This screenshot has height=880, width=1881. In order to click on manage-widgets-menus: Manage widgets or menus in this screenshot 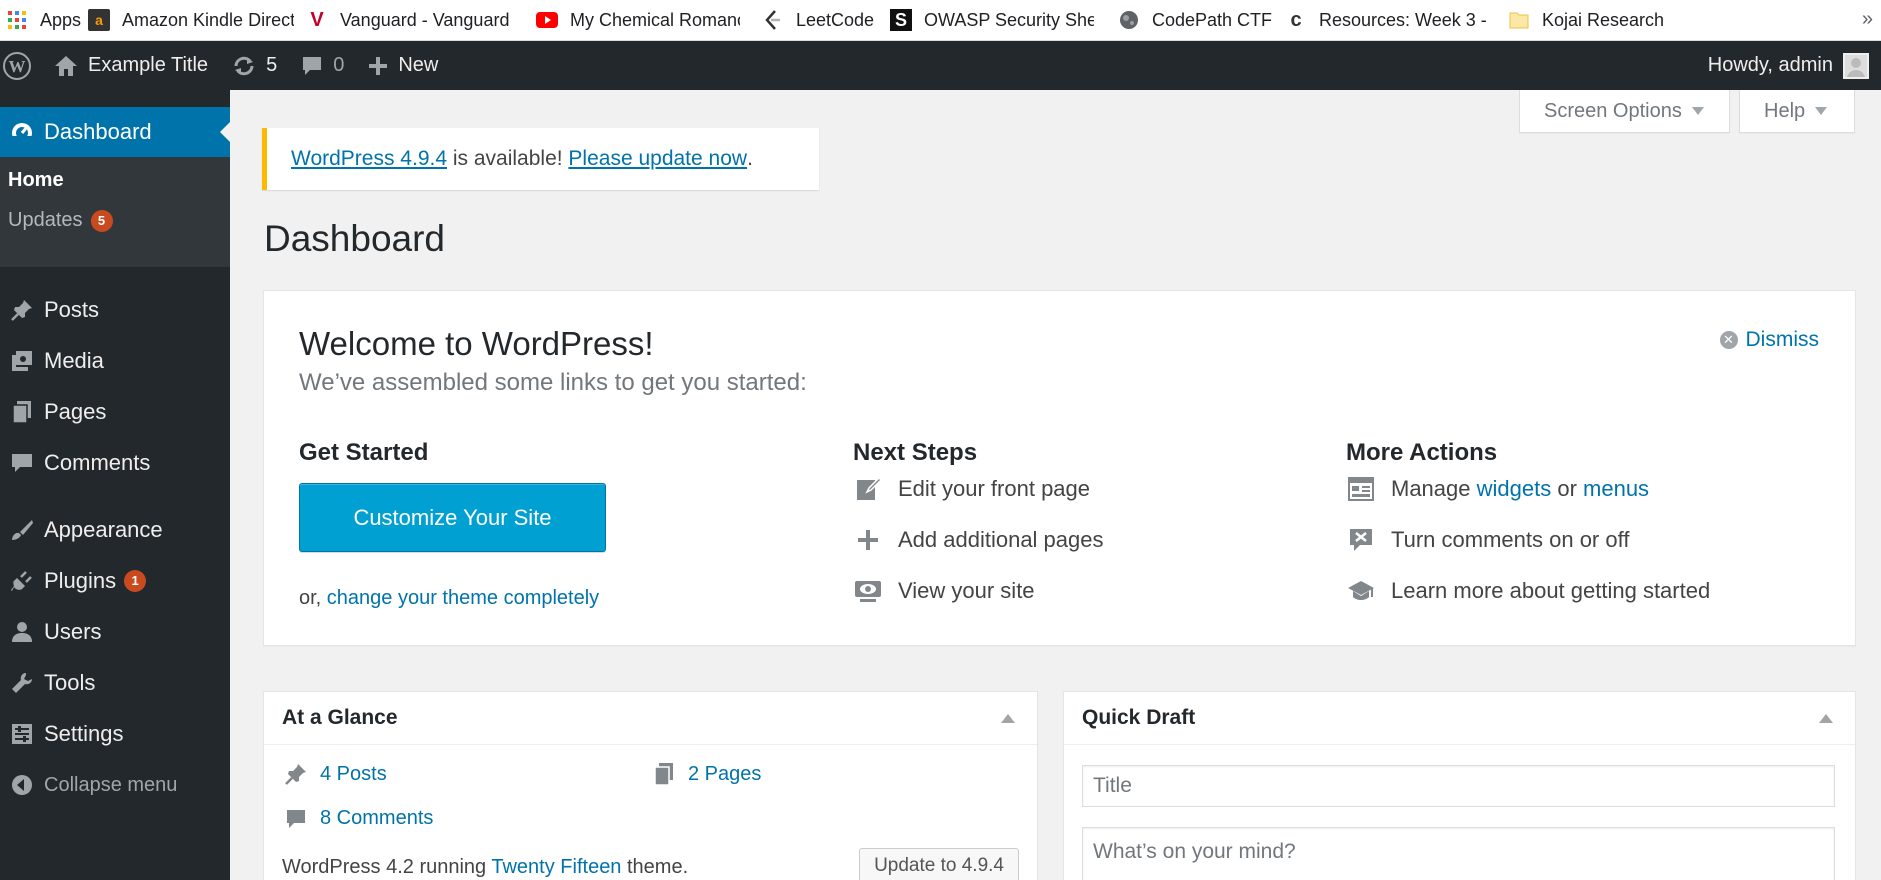, I will do `click(1497, 489)`.